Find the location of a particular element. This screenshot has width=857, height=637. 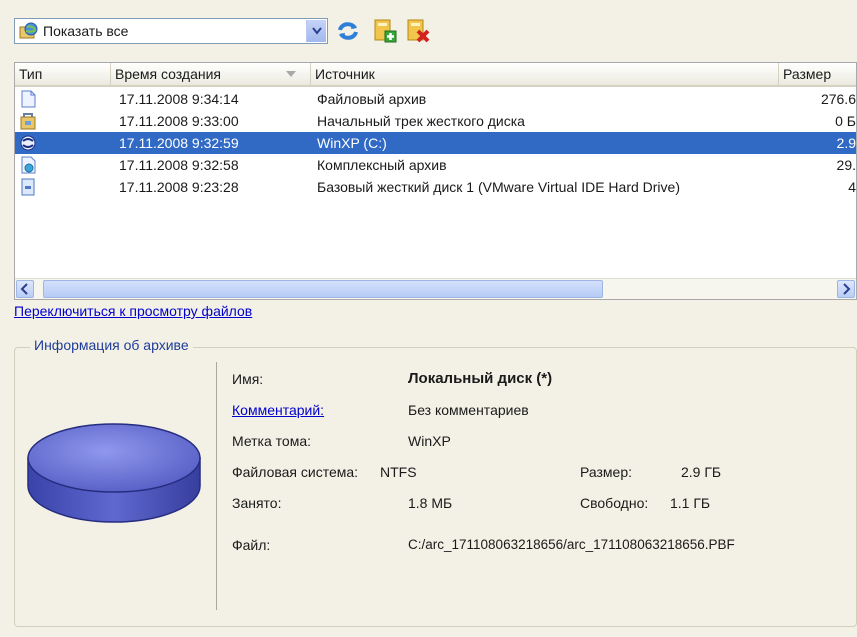

disk-archive-icon is located at coordinates (28, 187).